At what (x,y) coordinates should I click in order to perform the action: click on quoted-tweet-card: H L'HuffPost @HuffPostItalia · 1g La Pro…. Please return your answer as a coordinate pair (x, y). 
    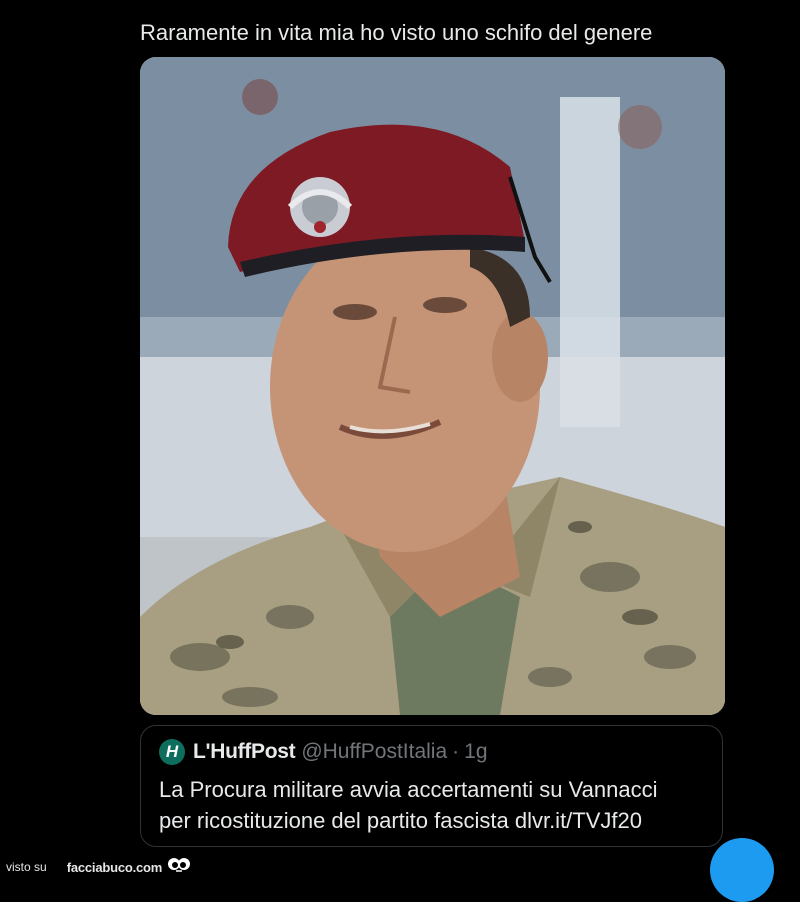
    Looking at the image, I should click on (431, 786).